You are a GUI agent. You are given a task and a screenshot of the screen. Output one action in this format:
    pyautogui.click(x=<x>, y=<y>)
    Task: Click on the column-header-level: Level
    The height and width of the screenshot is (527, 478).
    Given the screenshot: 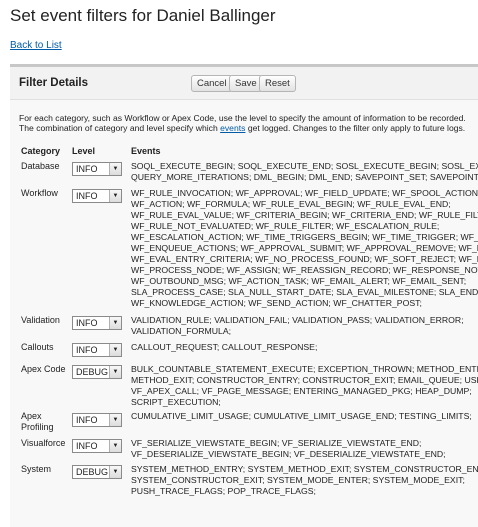 What is the action you would take?
    pyautogui.click(x=84, y=151)
    